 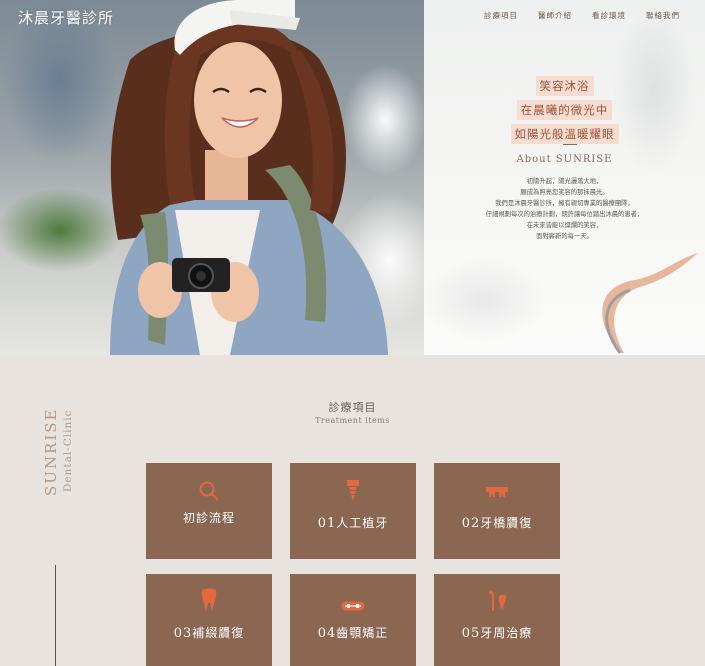 What do you see at coordinates (209, 602) in the screenshot?
I see `tooth-crown-icon` at bounding box center [209, 602].